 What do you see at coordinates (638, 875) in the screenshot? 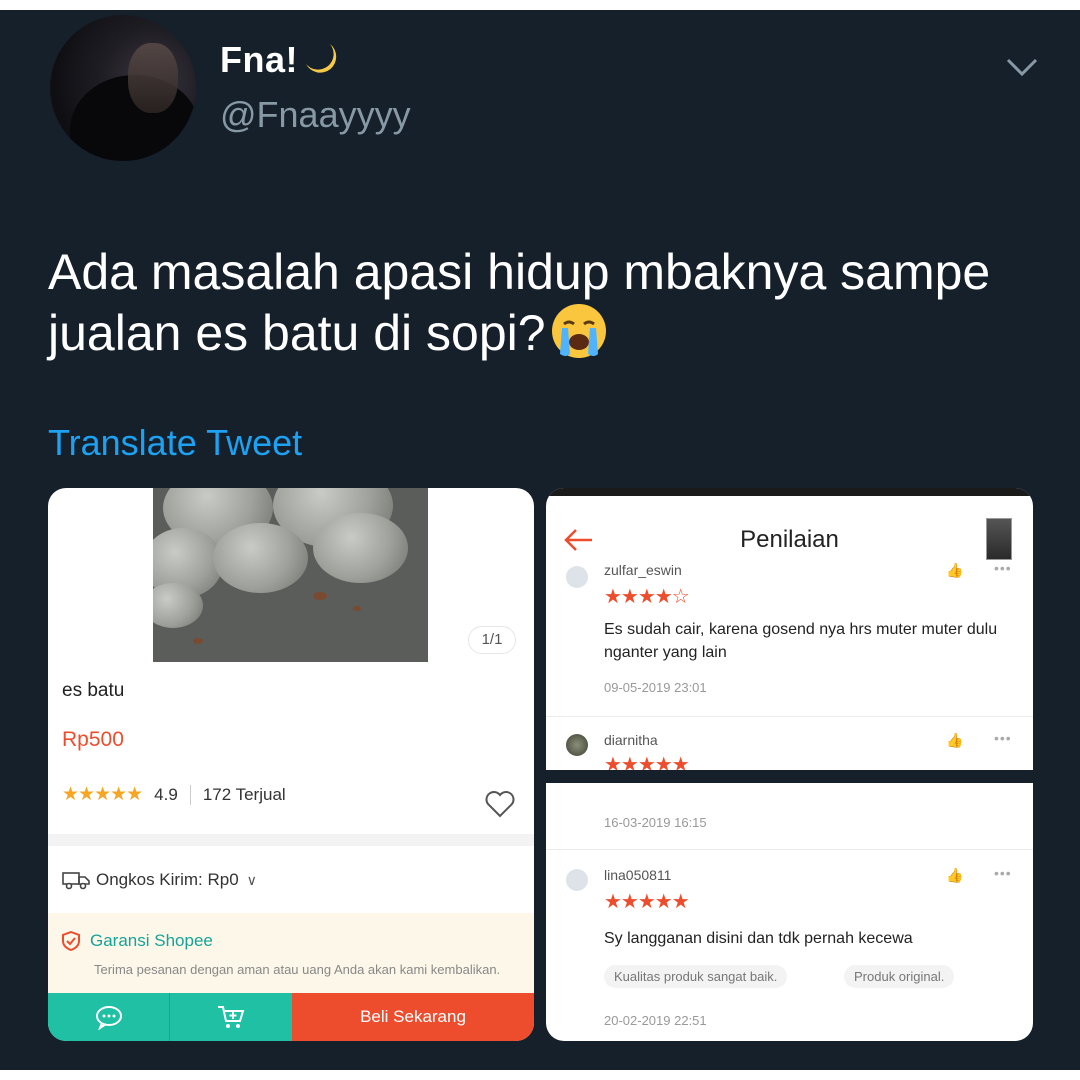
I see `reviewer-name: lina050811` at bounding box center [638, 875].